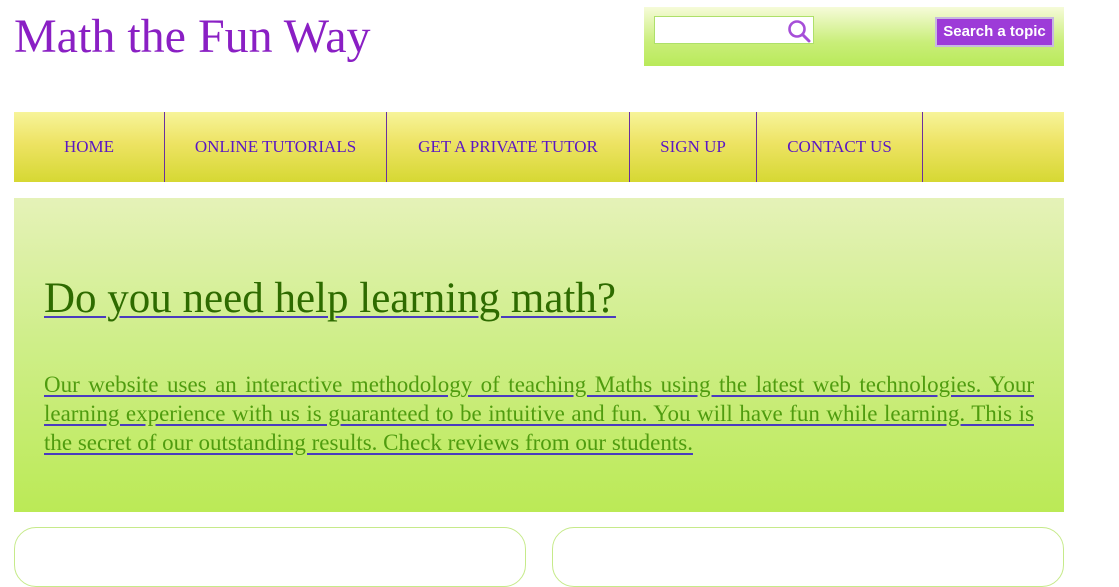 The width and height of the screenshot is (1119, 587). I want to click on search-field, so click(734, 30).